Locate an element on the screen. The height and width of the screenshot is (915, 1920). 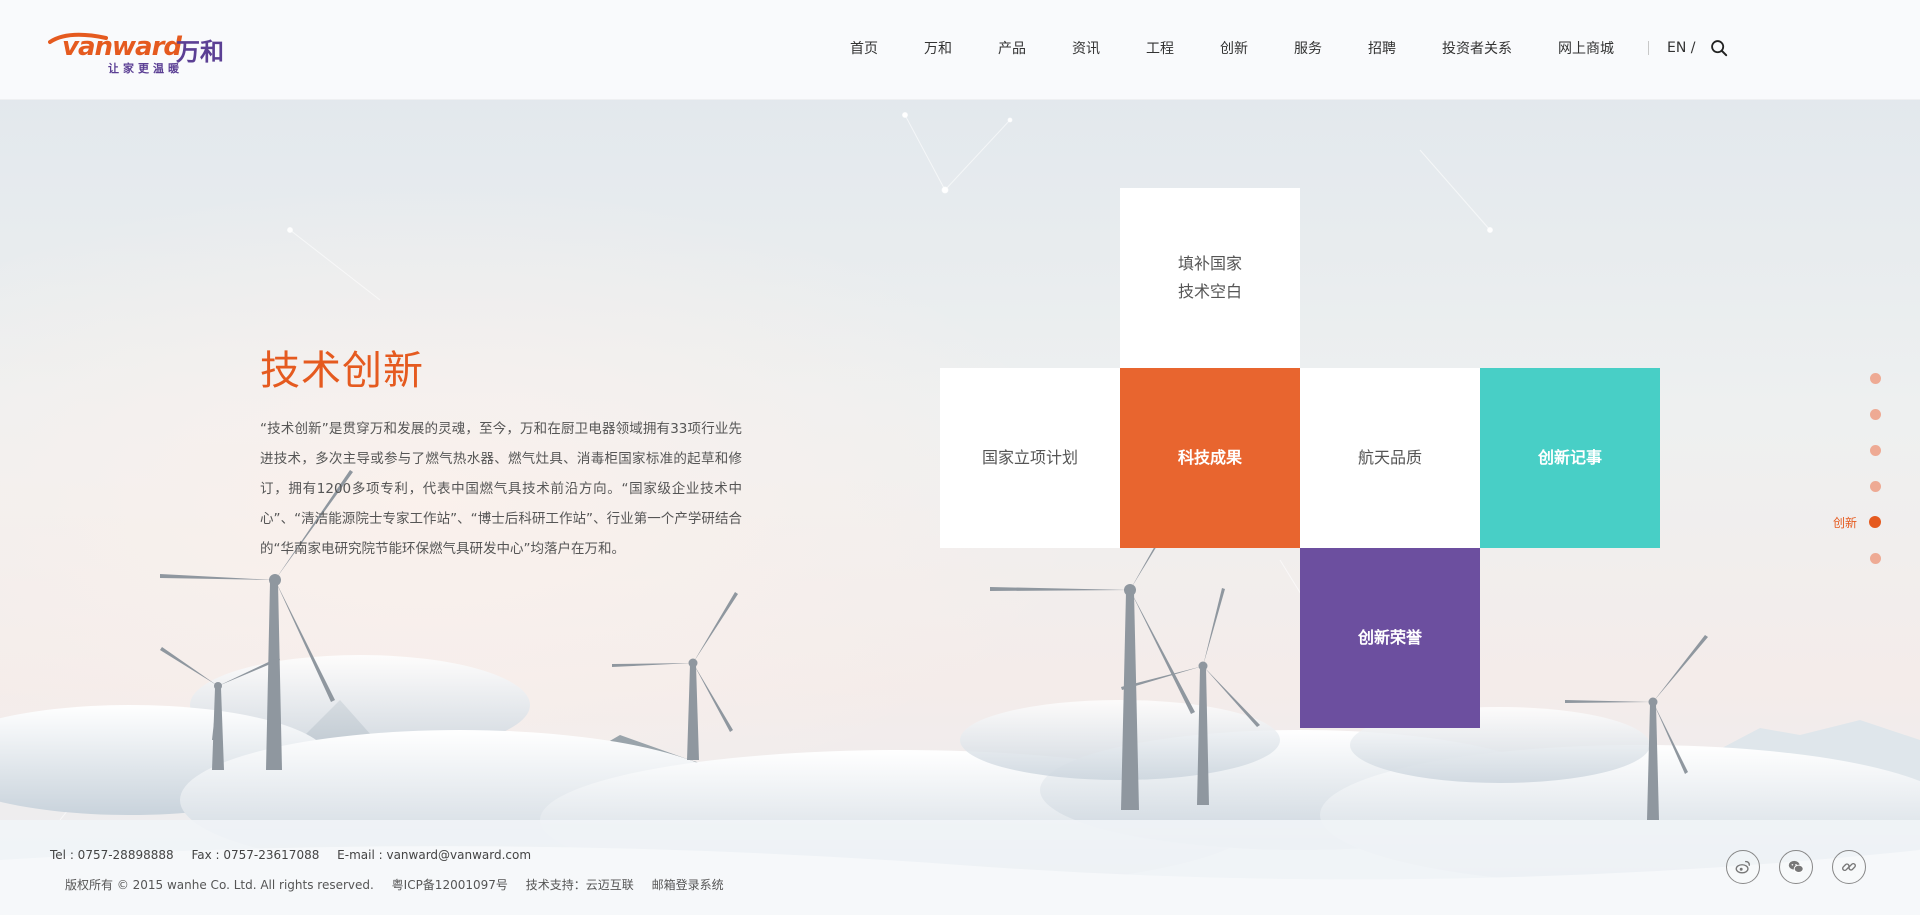
wechat-button is located at coordinates (1796, 867).